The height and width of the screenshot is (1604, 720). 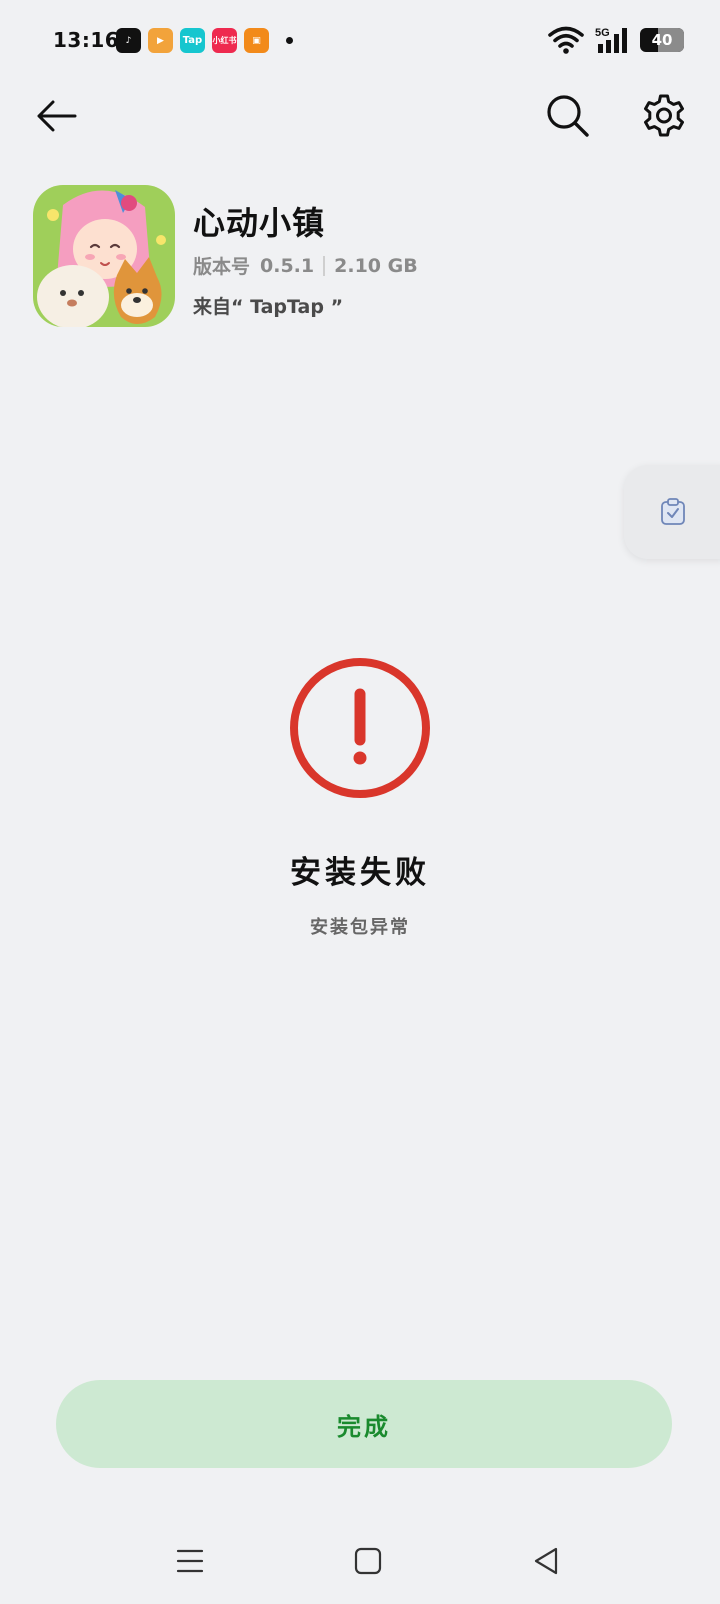 I want to click on cellular-signal-icon: 5G, so click(x=611, y=40).